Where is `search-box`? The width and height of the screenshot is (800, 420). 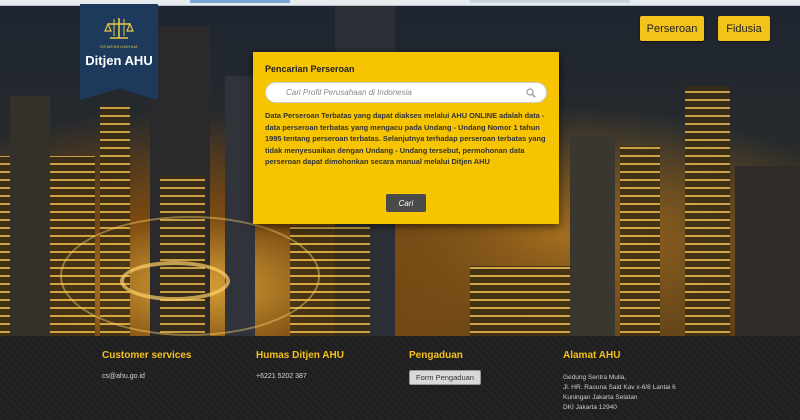 search-box is located at coordinates (406, 92).